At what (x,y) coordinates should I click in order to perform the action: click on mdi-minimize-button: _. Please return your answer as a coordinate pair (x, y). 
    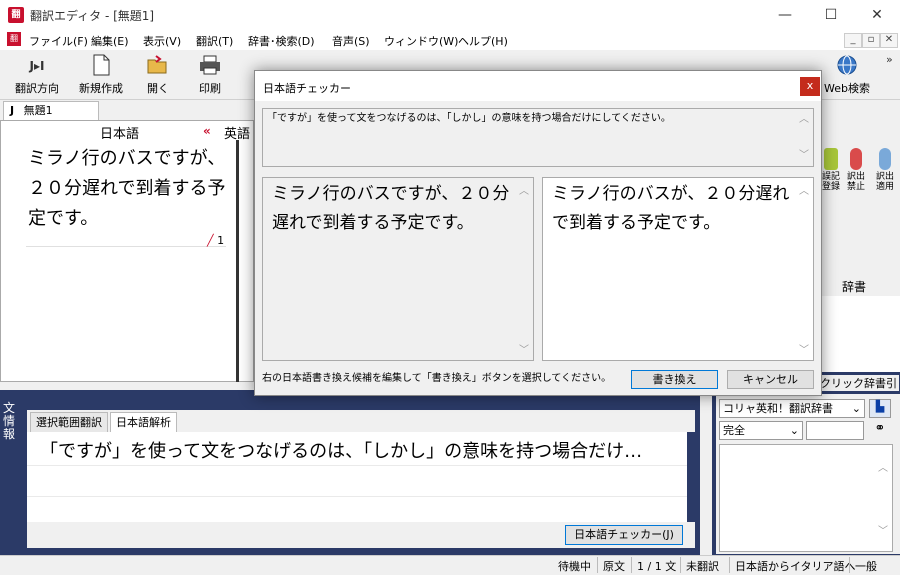
    Looking at the image, I should click on (853, 40).